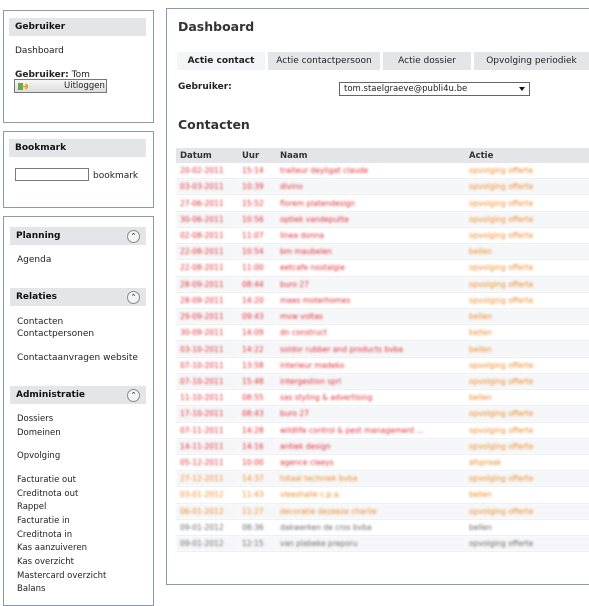 The image size is (589, 606). Describe the element at coordinates (77, 27) in the screenshot. I see `user-box-title: Gebruiker` at that location.